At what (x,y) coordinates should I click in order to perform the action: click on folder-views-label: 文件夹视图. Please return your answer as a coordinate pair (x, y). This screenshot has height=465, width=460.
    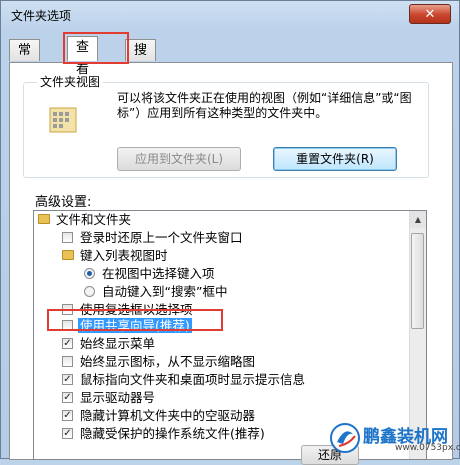
    Looking at the image, I should click on (70, 81).